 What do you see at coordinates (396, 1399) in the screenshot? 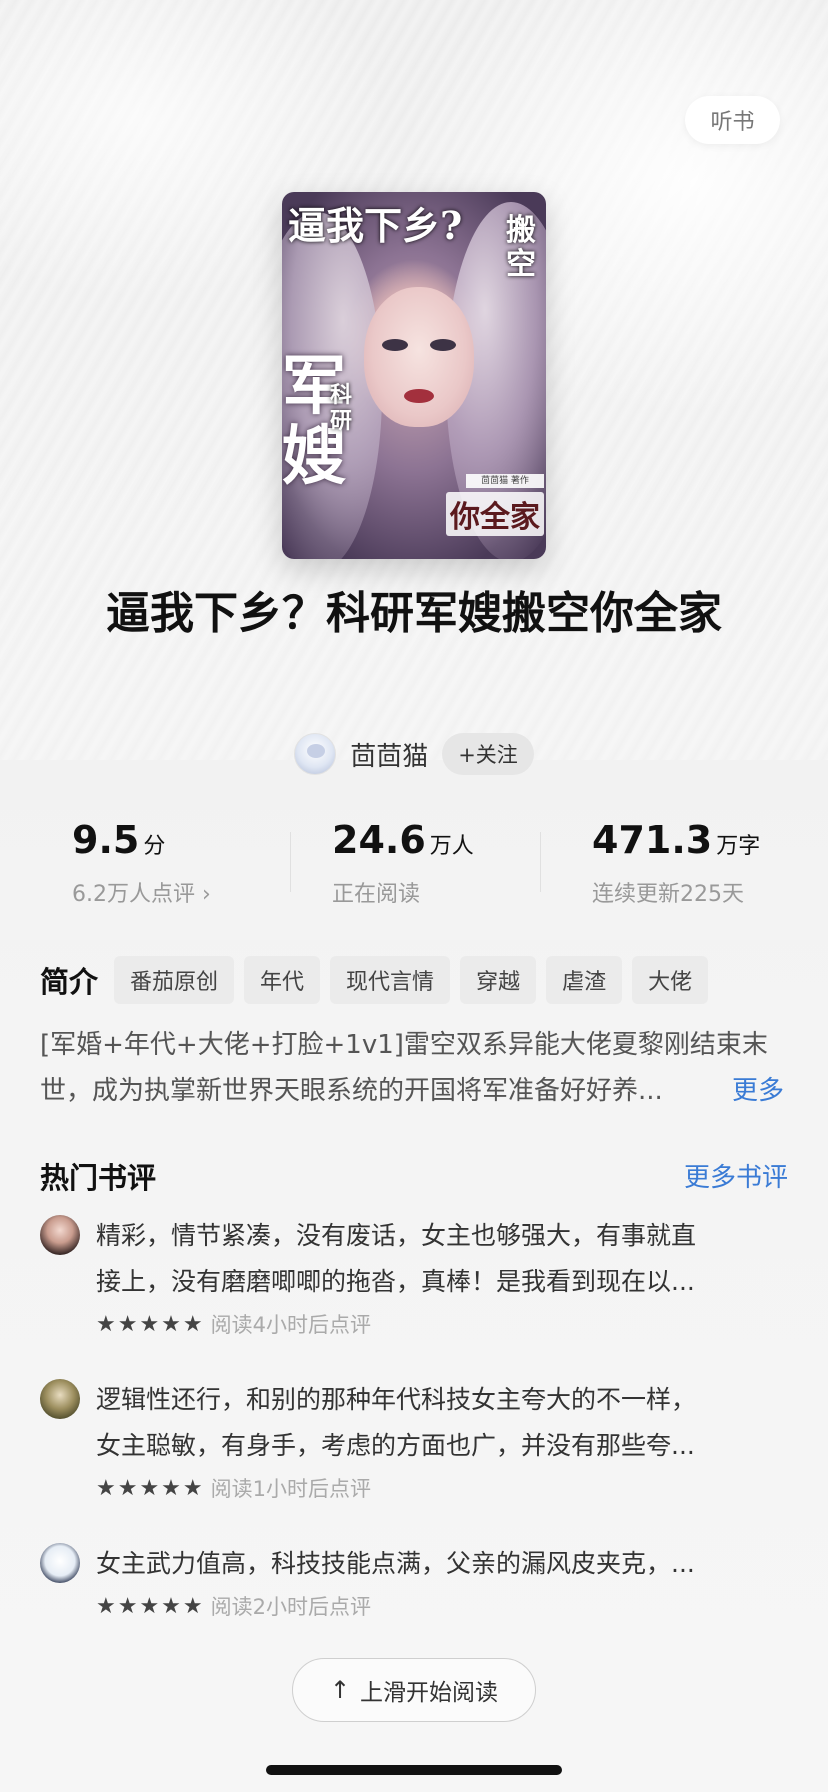
I see `review-text-line: 逻辑性还行，和别的那种年代科技女主夸大的不一样，` at bounding box center [396, 1399].